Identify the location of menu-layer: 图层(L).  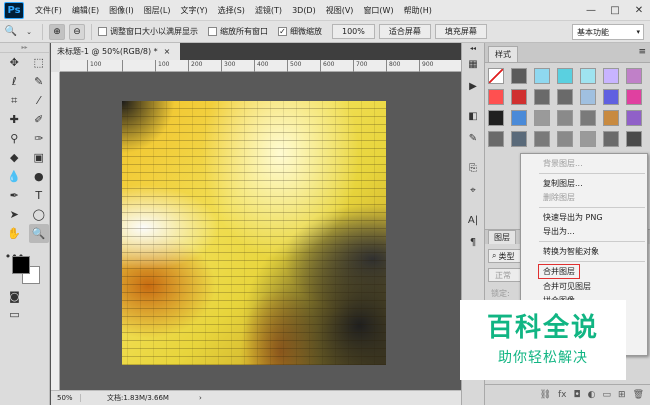
(157, 10).